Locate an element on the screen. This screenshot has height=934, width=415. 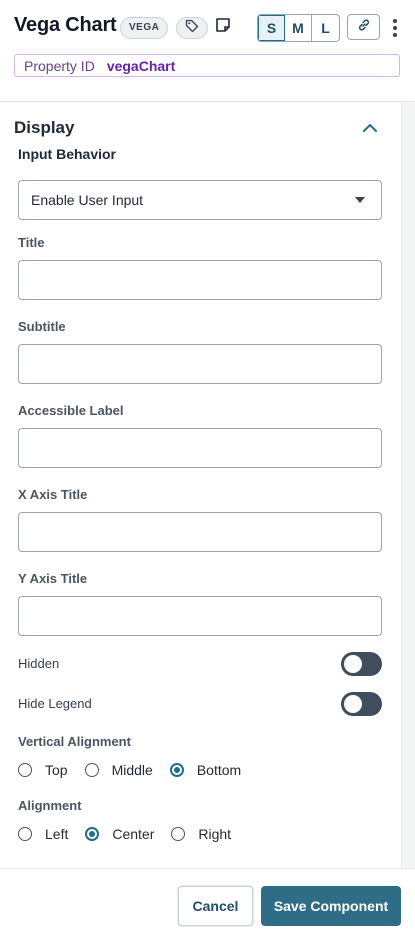
caret-down-icon is located at coordinates (360, 200).